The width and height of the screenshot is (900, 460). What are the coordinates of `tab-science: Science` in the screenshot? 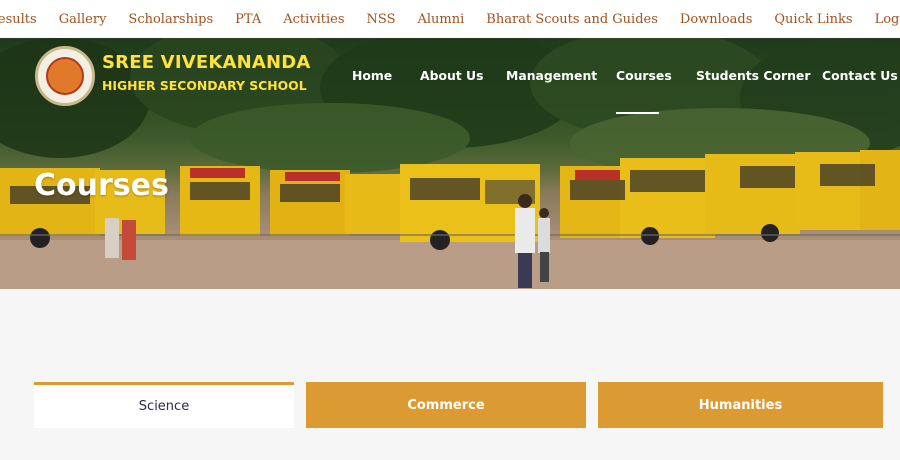 It's located at (164, 405).